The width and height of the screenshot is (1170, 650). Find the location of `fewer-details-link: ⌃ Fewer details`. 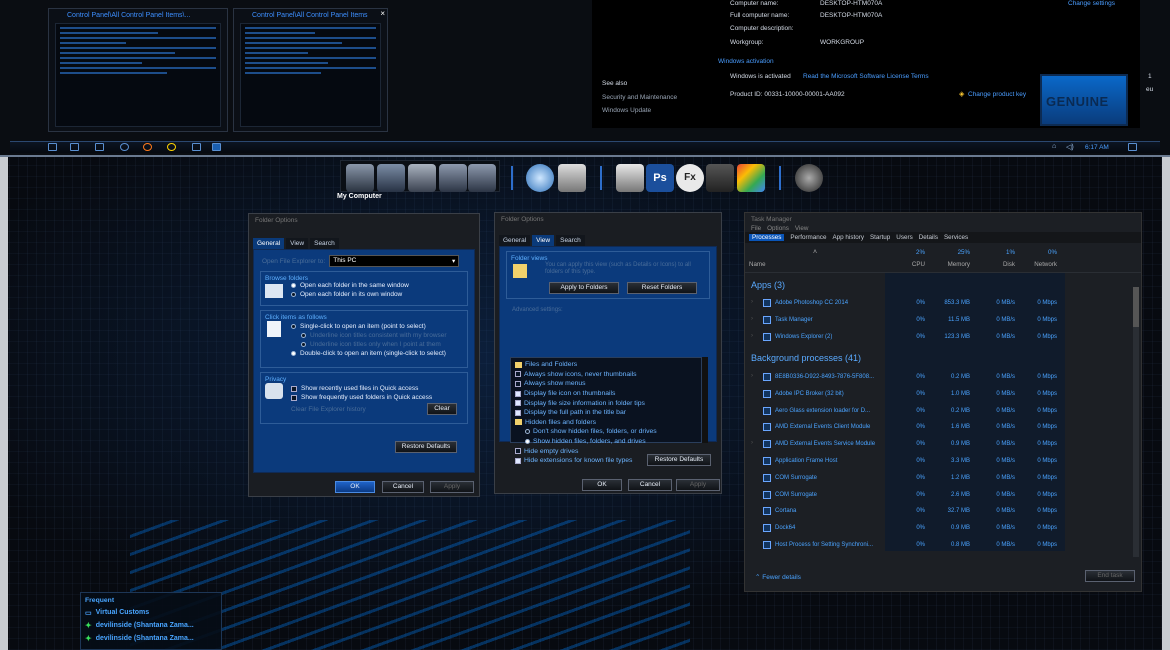

fewer-details-link: ⌃ Fewer details is located at coordinates (778, 577).